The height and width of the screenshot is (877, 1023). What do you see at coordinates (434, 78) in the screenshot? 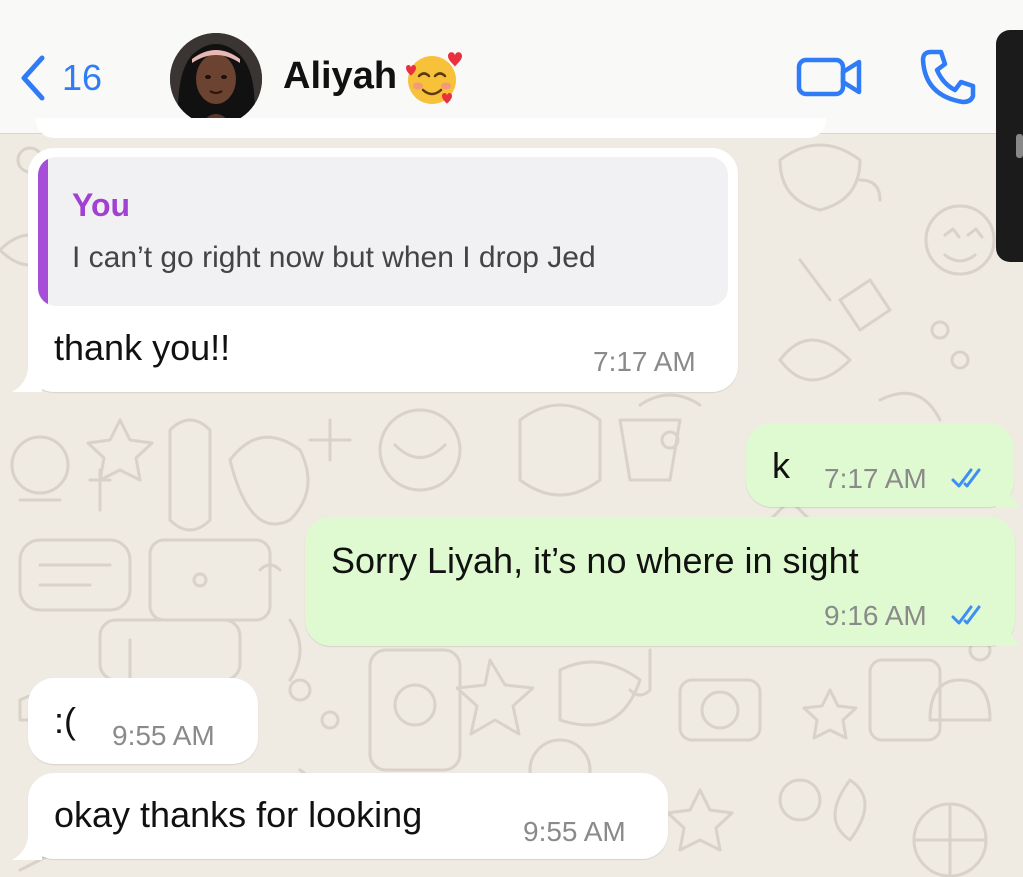
I see `smiling-face-with-hearts-icon` at bounding box center [434, 78].